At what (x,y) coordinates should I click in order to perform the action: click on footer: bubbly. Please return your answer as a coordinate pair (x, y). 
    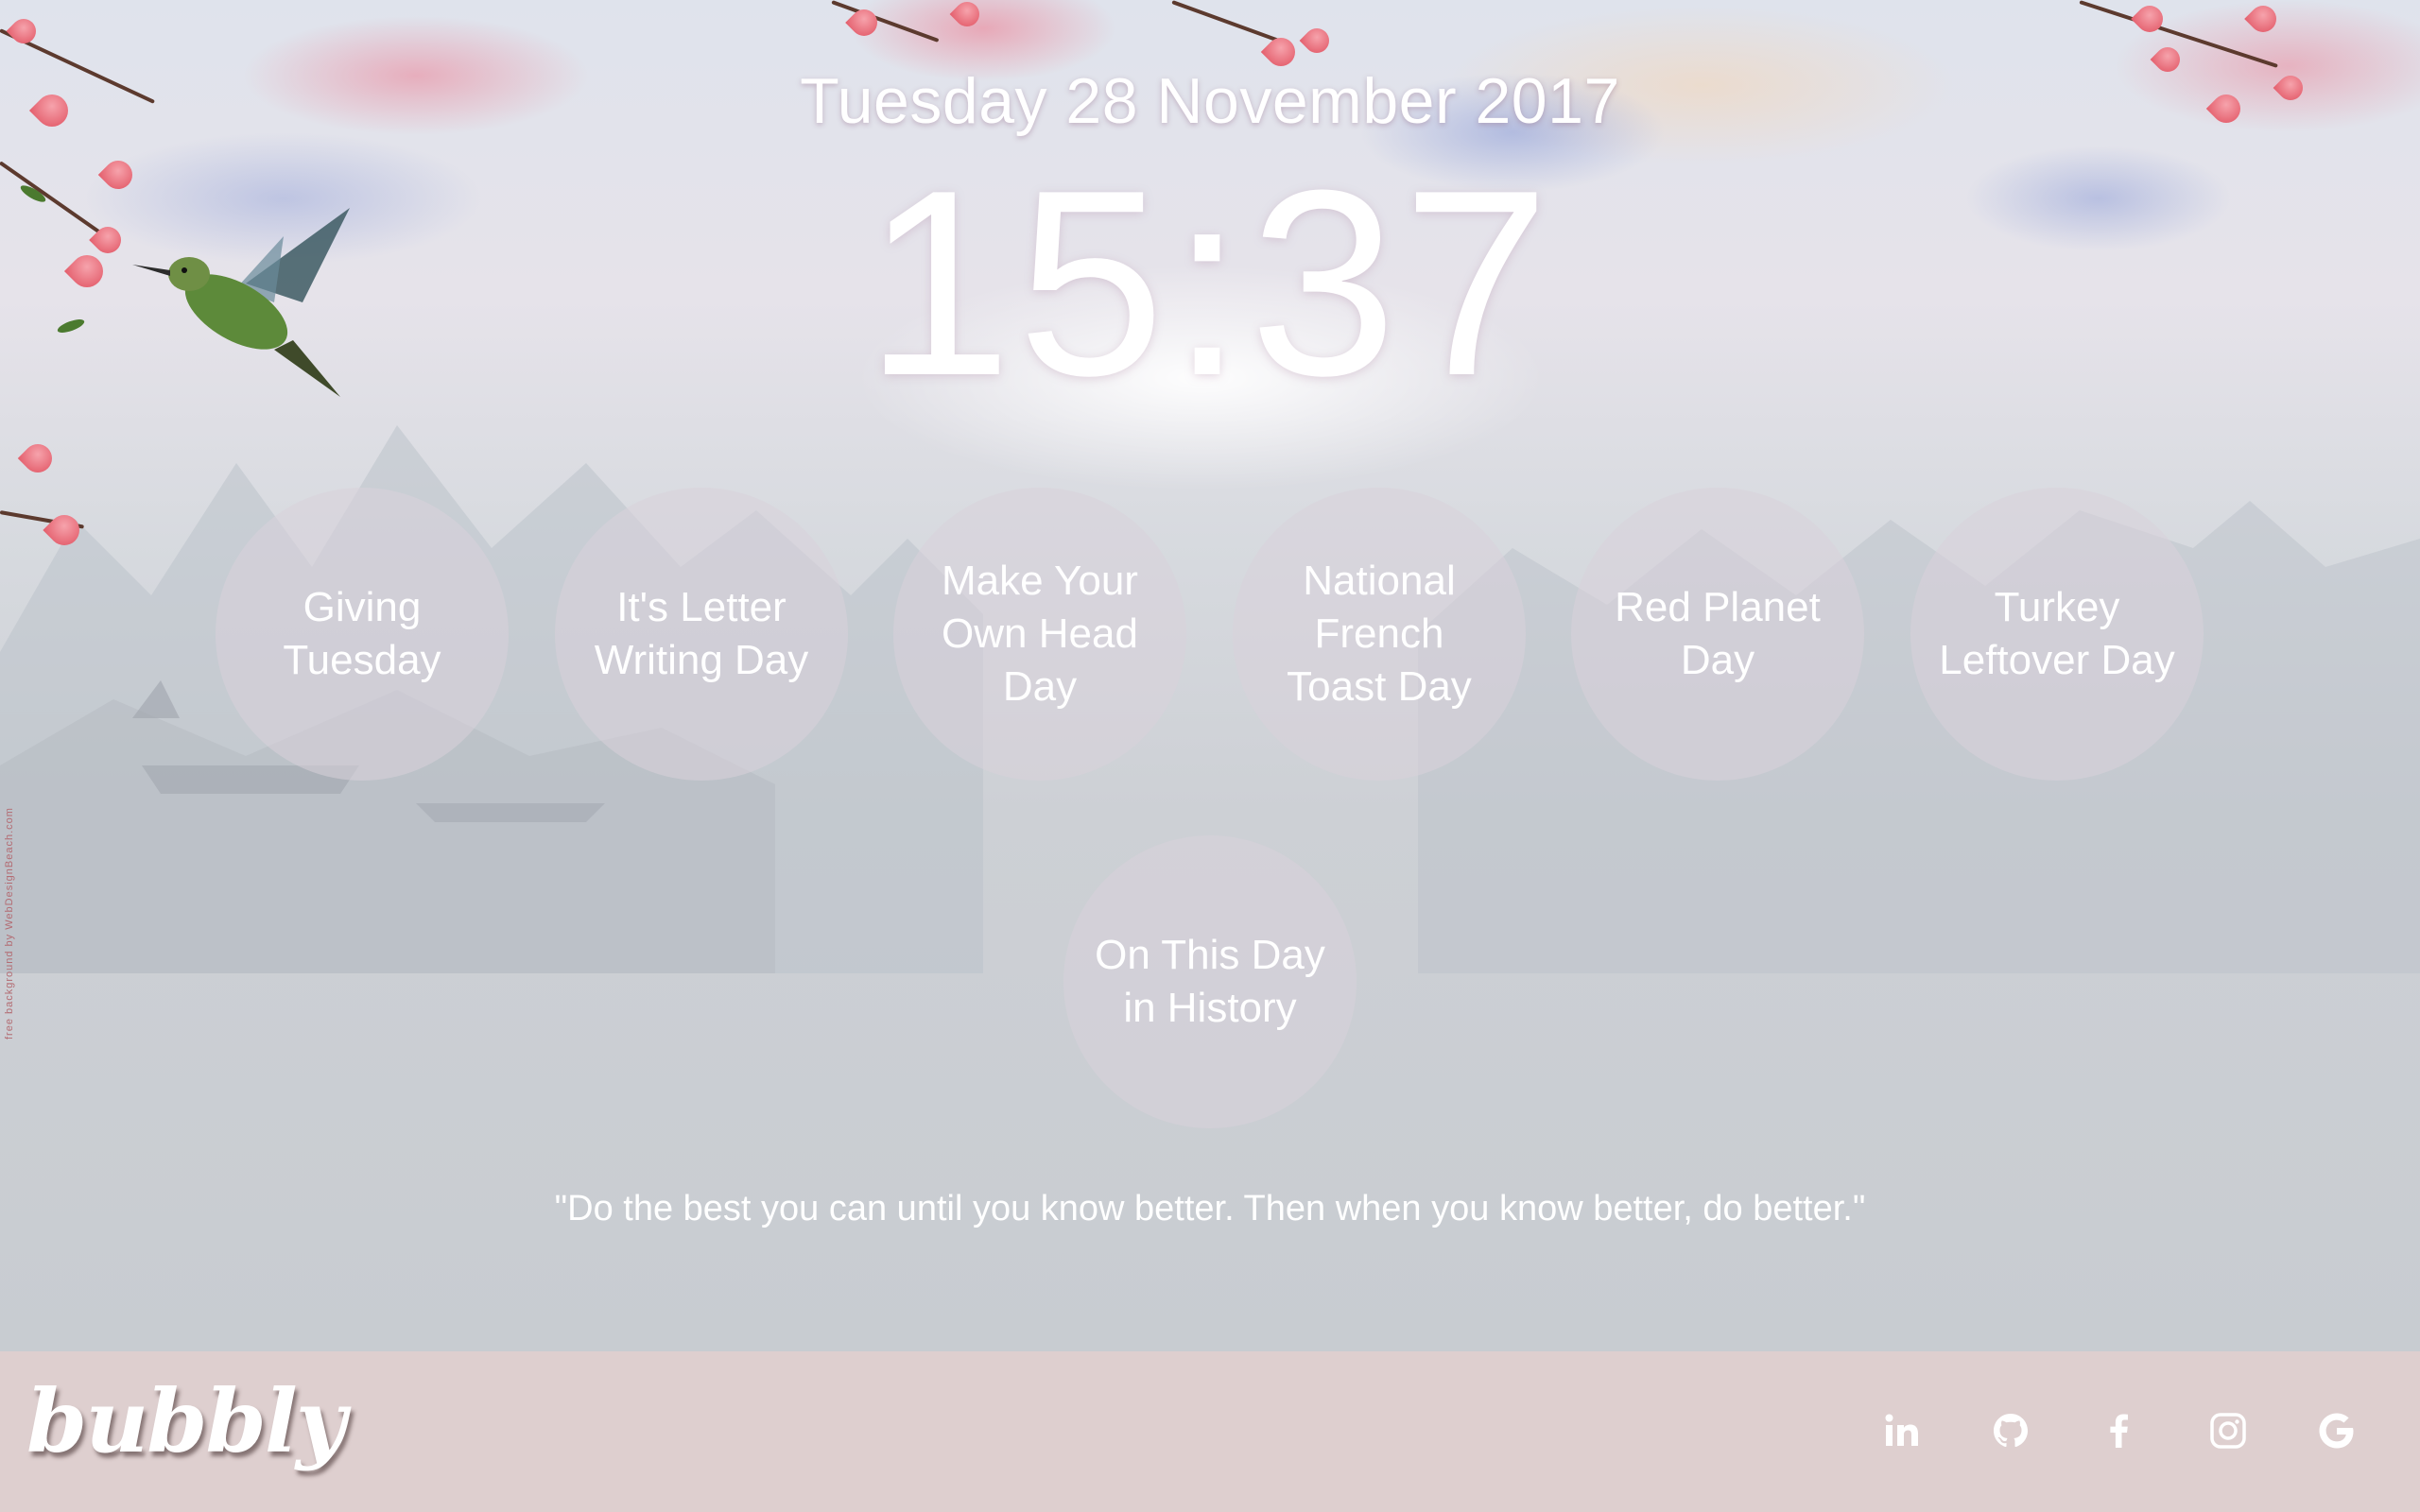
    Looking at the image, I should click on (1210, 1431).